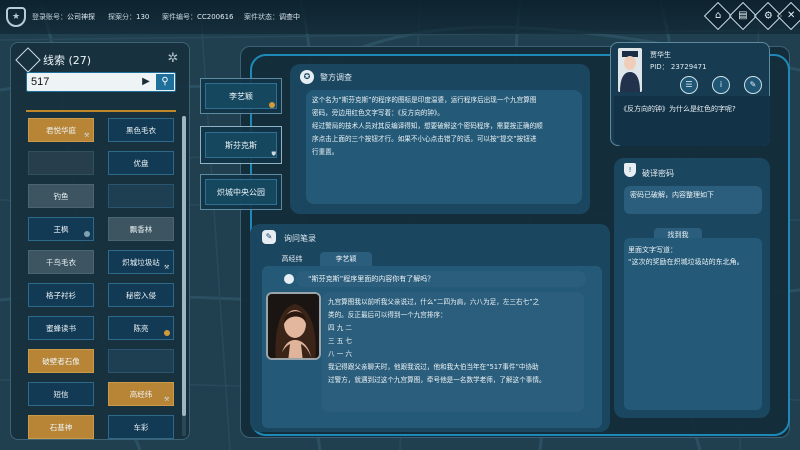 The width and height of the screenshot is (800, 450). I want to click on detective-pid: PID： 23729471, so click(678, 67).